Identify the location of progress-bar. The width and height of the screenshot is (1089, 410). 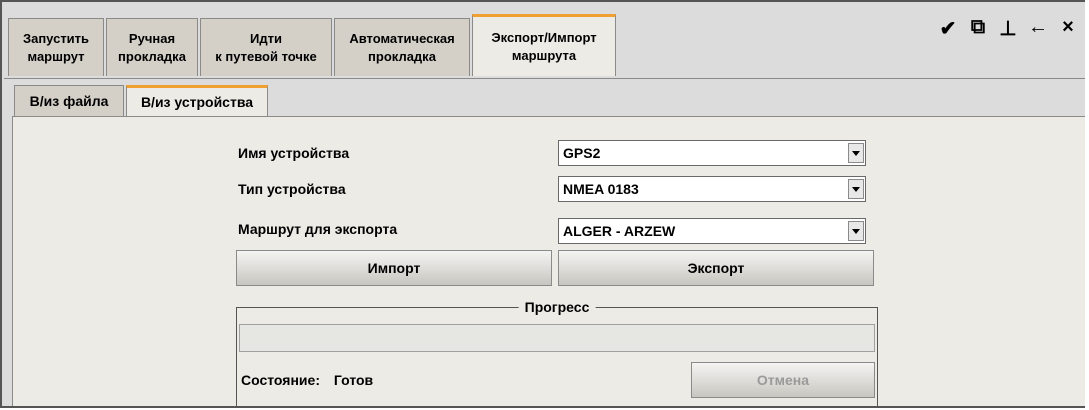
(557, 338).